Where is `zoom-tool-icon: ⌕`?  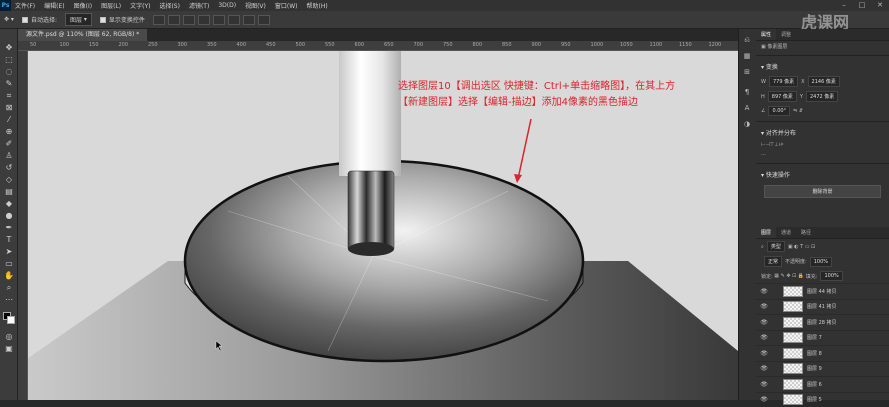 zoom-tool-icon: ⌕ is located at coordinates (9, 288).